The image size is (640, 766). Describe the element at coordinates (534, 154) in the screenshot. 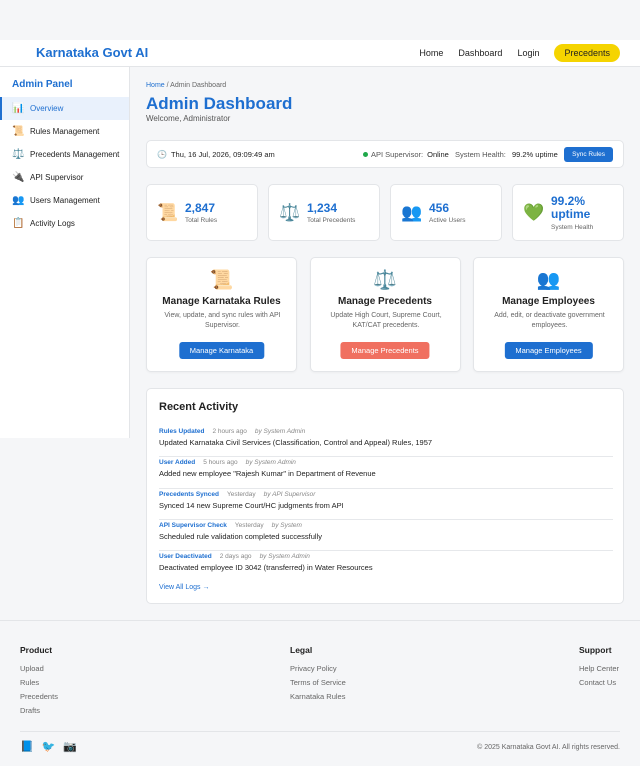

I see `system-health-value: 99.2% uptime` at that location.